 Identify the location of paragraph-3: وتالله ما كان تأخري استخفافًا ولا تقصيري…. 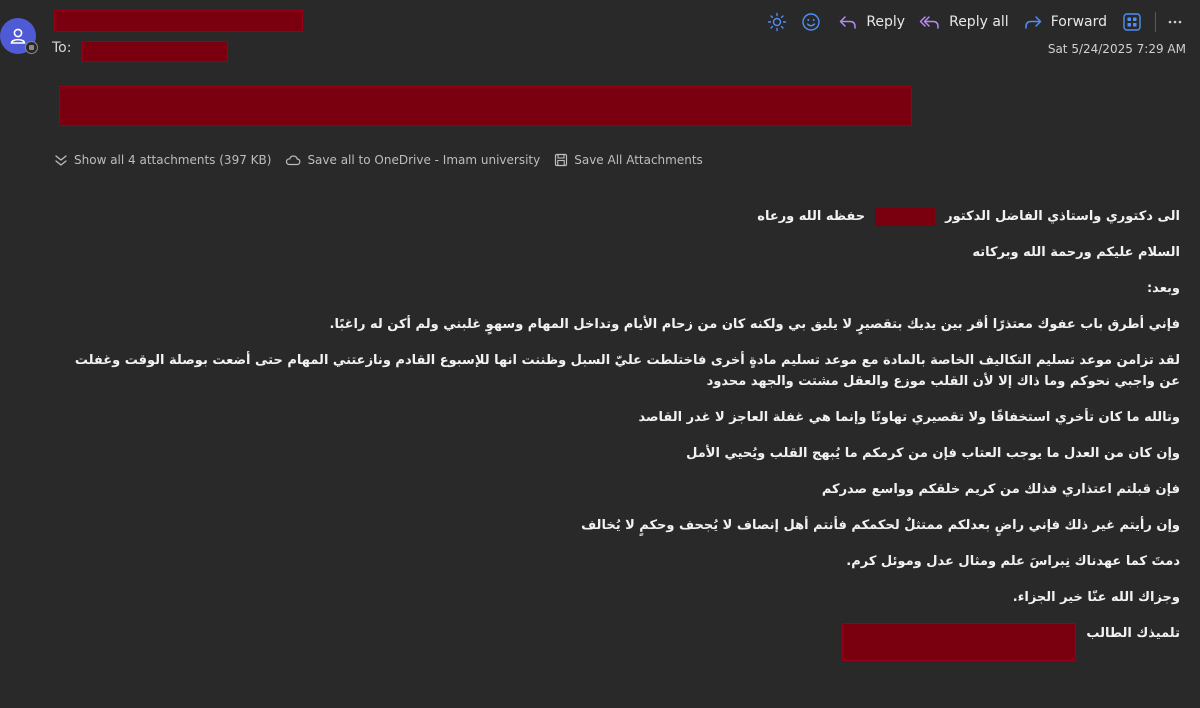
(909, 417).